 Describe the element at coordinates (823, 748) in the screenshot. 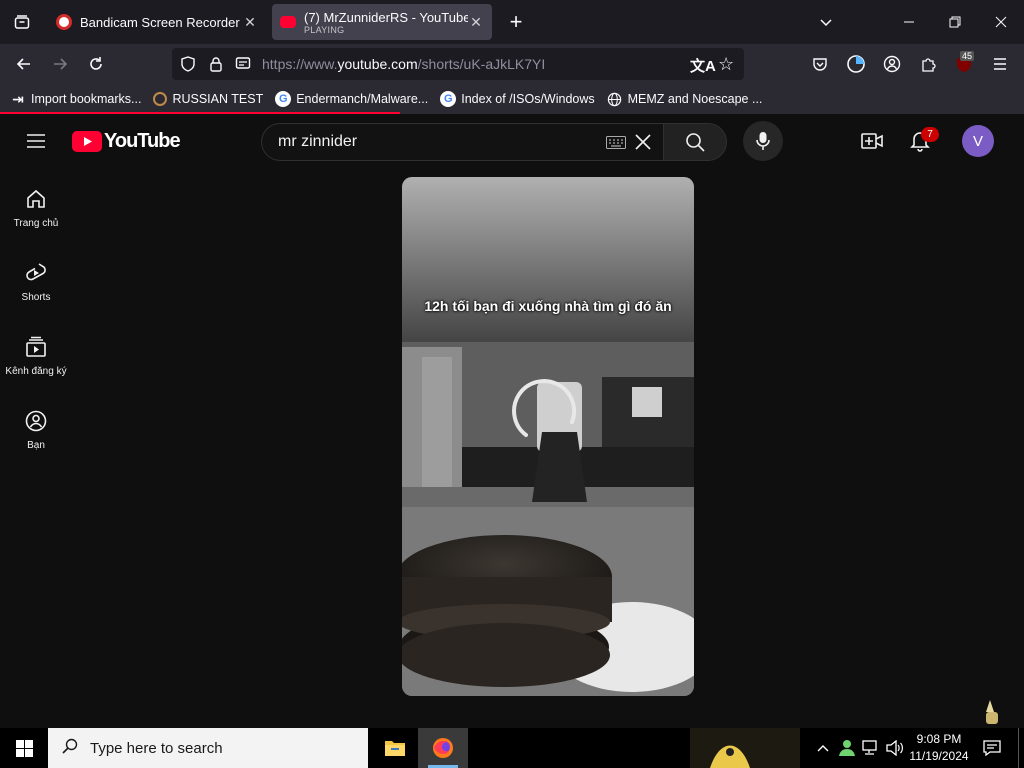

I see `show-hidden-icons-chevron-icon` at that location.